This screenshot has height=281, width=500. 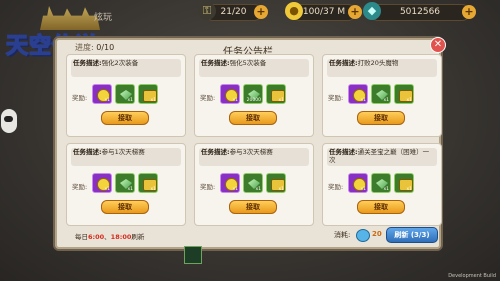 What do you see at coordinates (109, 236) in the screenshot?
I see `daily-refresh-info: 每日6:00、18:00刷新` at bounding box center [109, 236].